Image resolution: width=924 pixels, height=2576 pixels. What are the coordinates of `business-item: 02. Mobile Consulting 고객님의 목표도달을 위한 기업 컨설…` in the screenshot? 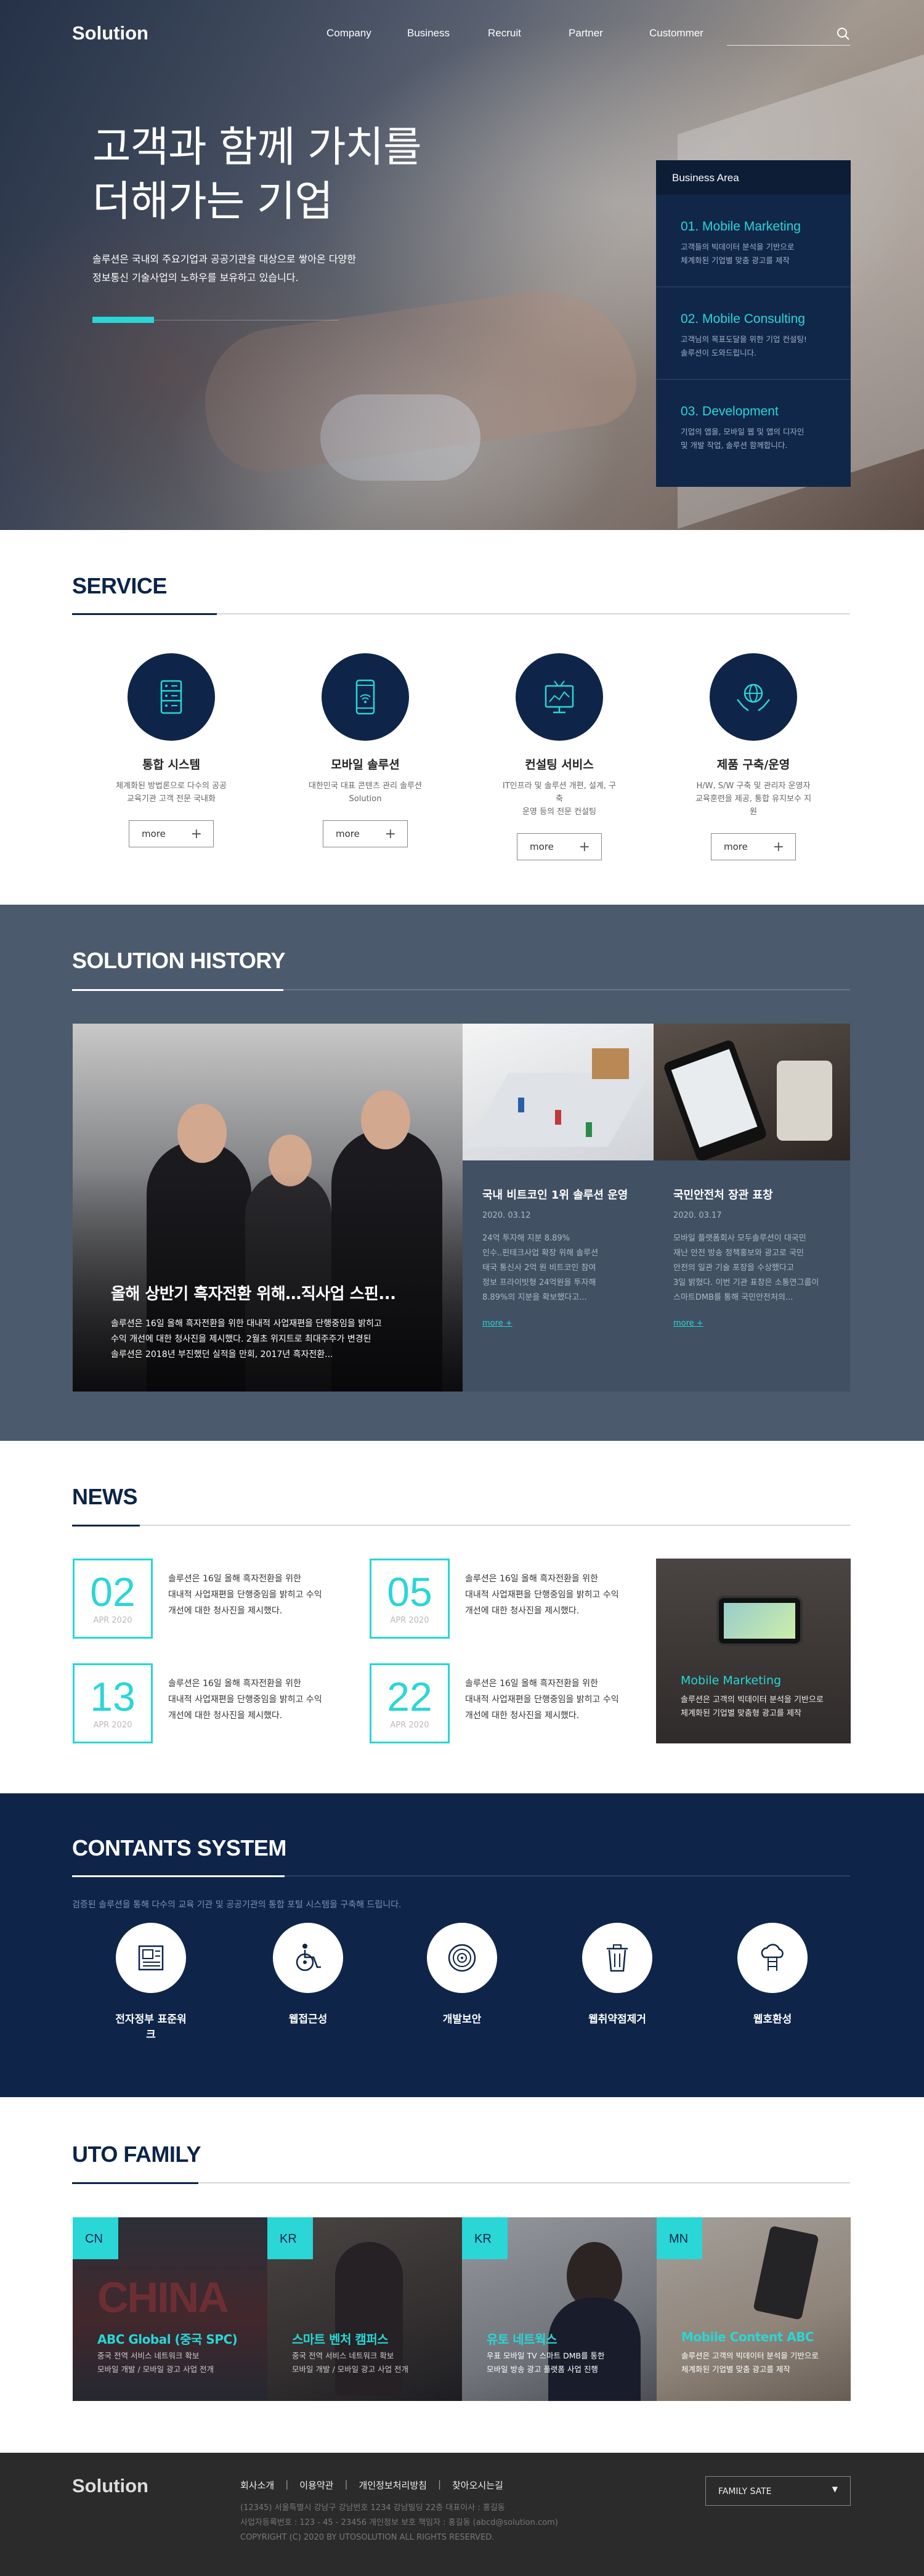 It's located at (753, 334).